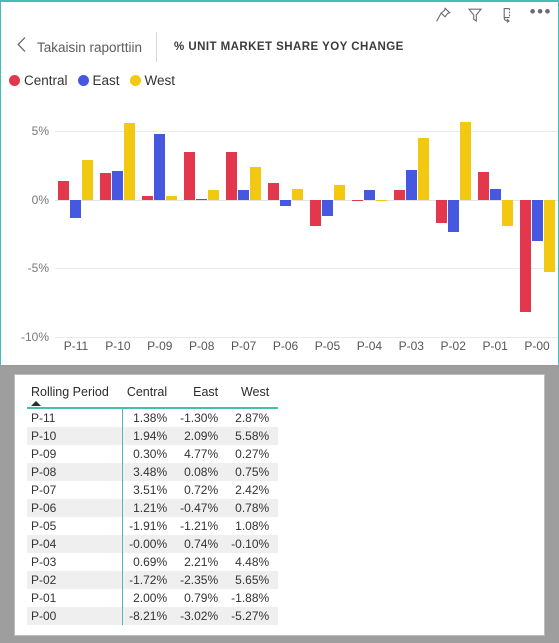 This screenshot has height=643, width=559. What do you see at coordinates (252, 526) in the screenshot?
I see `table-cell-west: 1.08%` at bounding box center [252, 526].